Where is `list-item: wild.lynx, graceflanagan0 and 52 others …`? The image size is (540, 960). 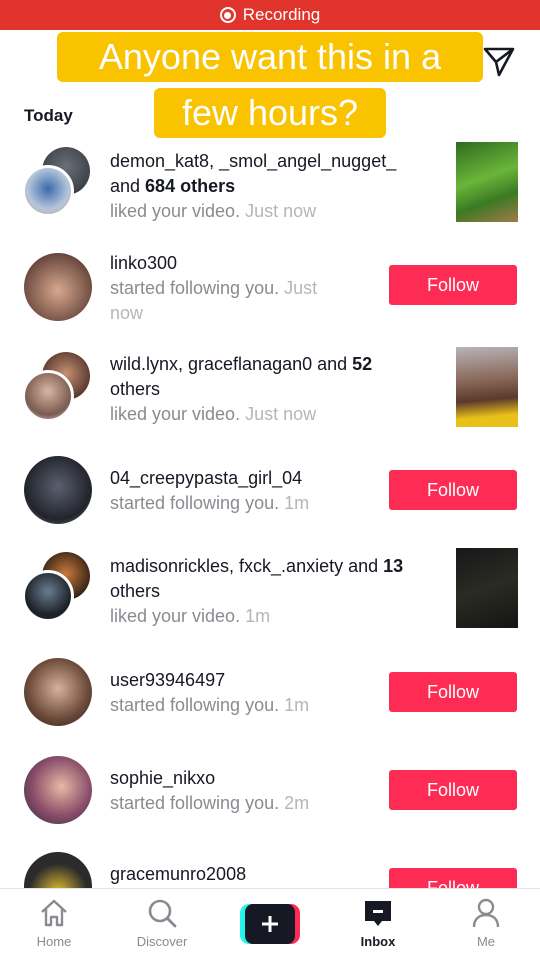 list-item: wild.lynx, graceflanagan0 and 52 others … is located at coordinates (270, 391).